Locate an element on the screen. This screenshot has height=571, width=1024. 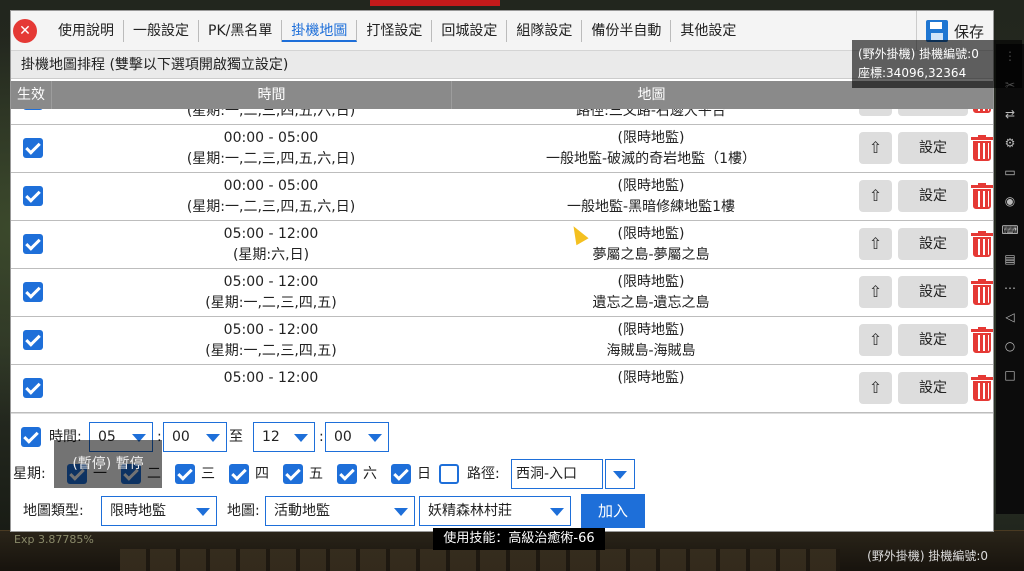
tab-item: 一般設定 is located at coordinates (161, 31).